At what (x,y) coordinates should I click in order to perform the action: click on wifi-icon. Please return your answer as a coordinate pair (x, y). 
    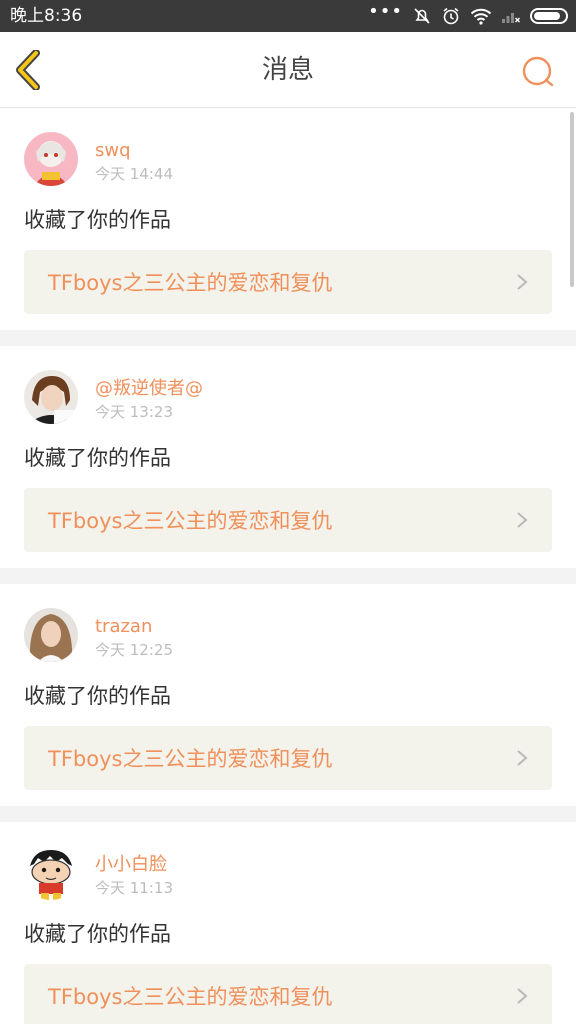
    Looking at the image, I should click on (481, 16).